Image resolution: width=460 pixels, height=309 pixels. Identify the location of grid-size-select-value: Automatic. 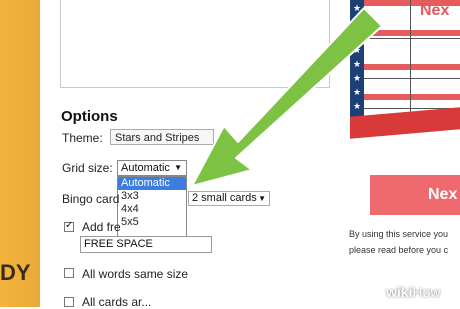
(145, 168).